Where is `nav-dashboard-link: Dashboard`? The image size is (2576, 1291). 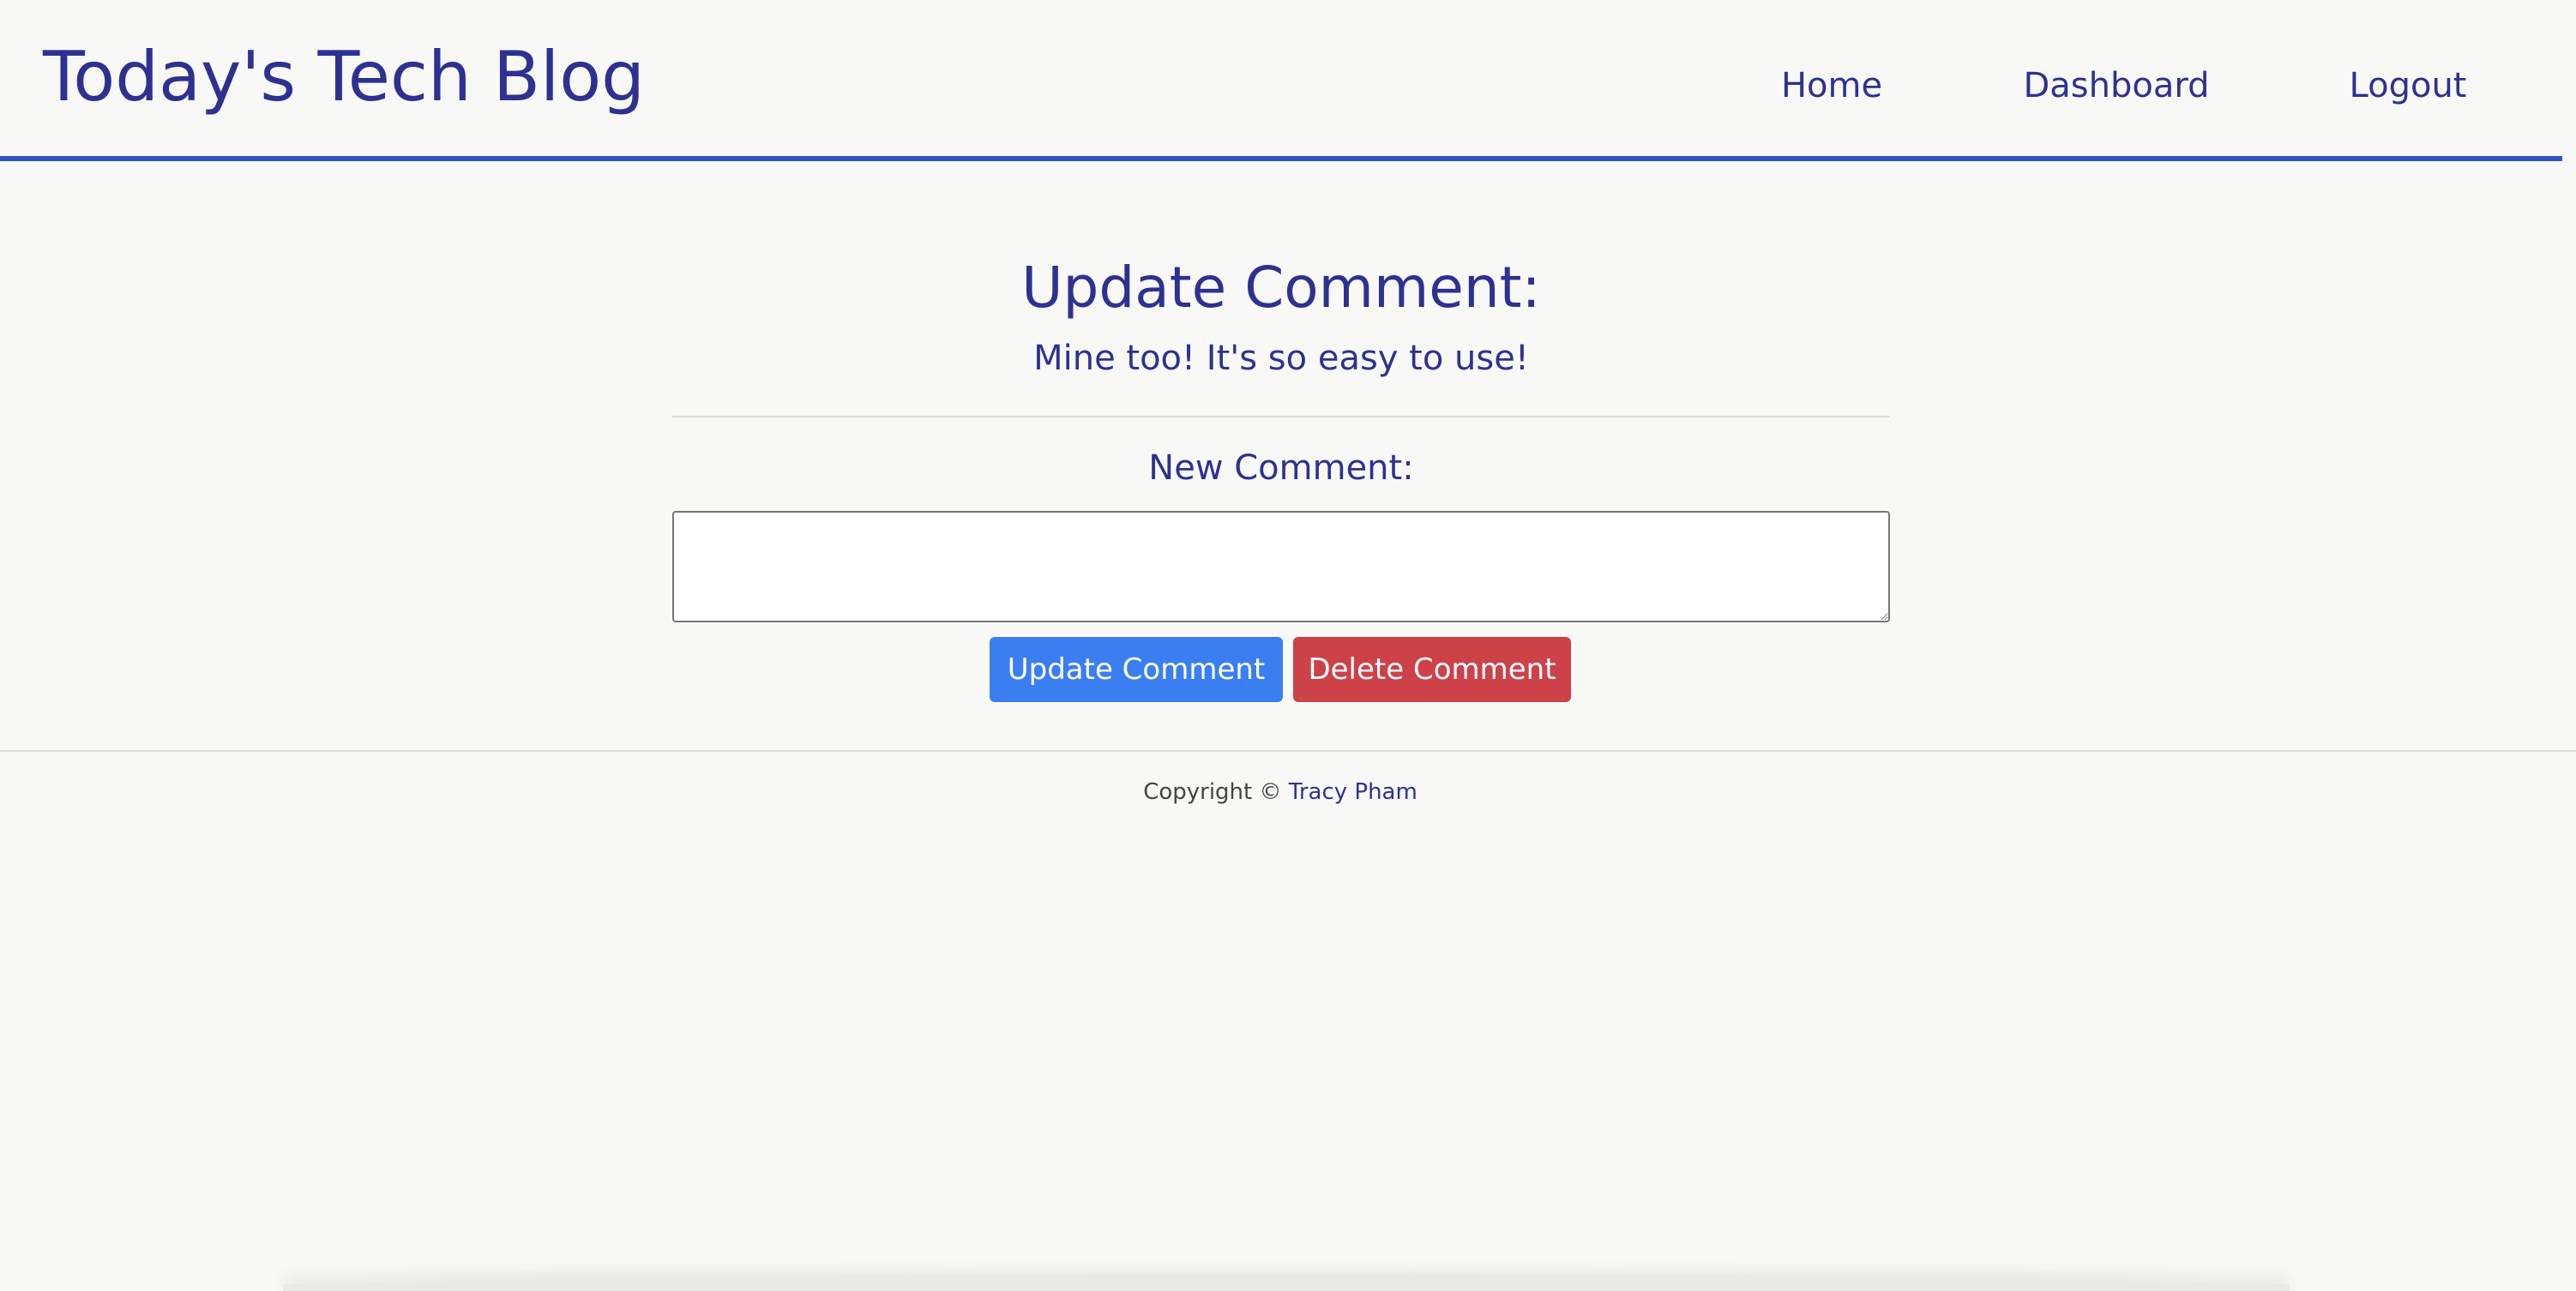 nav-dashboard-link: Dashboard is located at coordinates (2116, 86).